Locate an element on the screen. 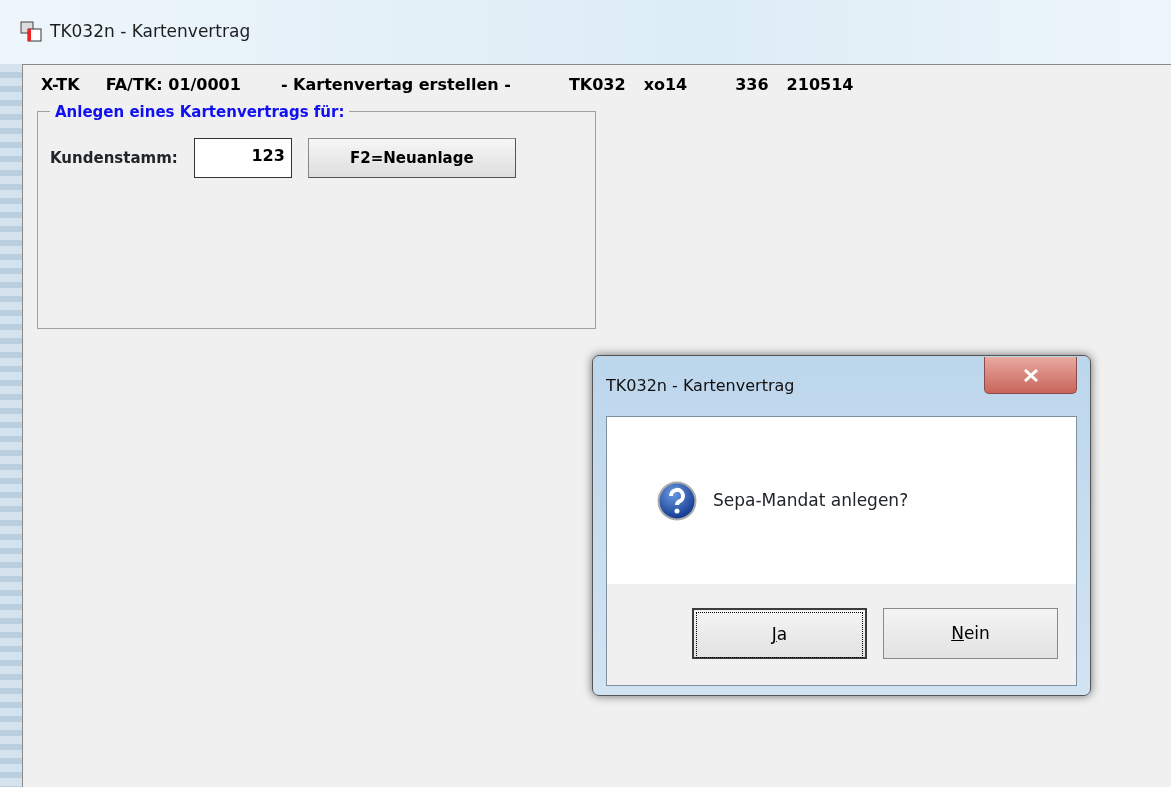 Image resolution: width=1171 pixels, height=787 pixels. close-icon is located at coordinates (1030, 375).